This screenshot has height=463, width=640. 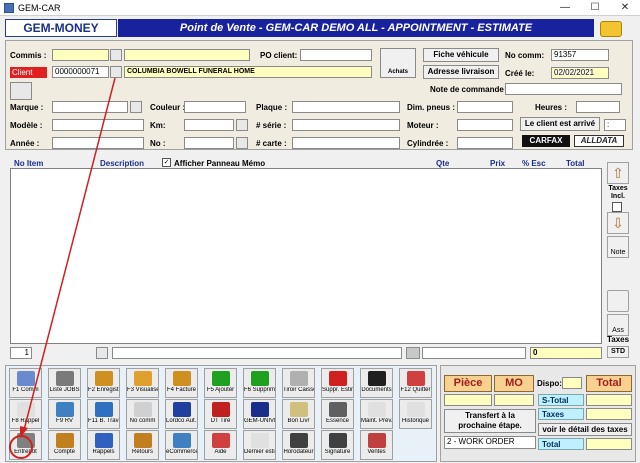 What do you see at coordinates (337, 452) in the screenshot?
I see `tile-label: Signature` at bounding box center [337, 452].